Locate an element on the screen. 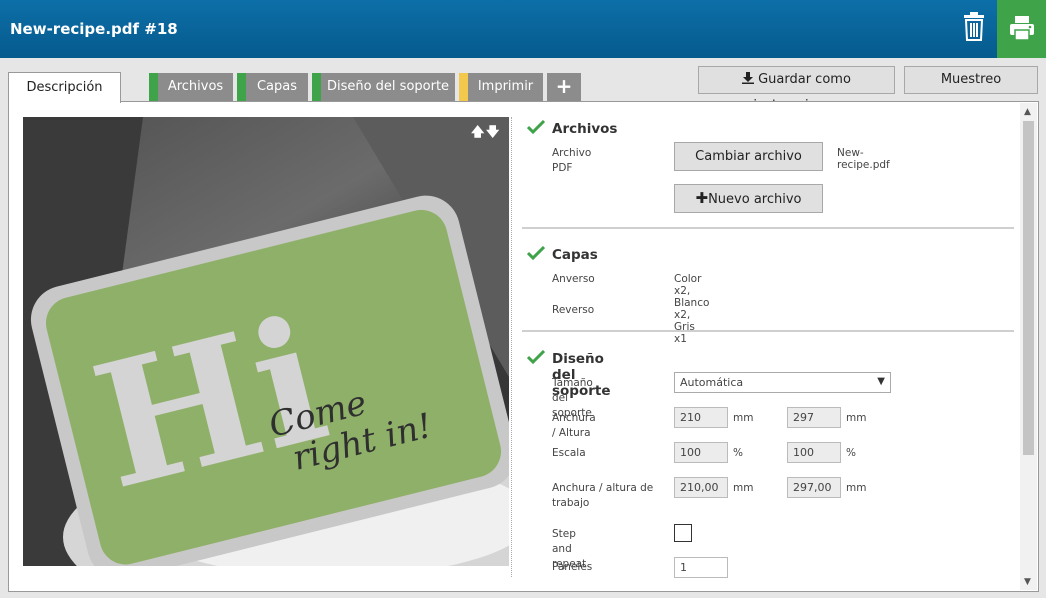  button-label: Nuevo archivo is located at coordinates (755, 199).